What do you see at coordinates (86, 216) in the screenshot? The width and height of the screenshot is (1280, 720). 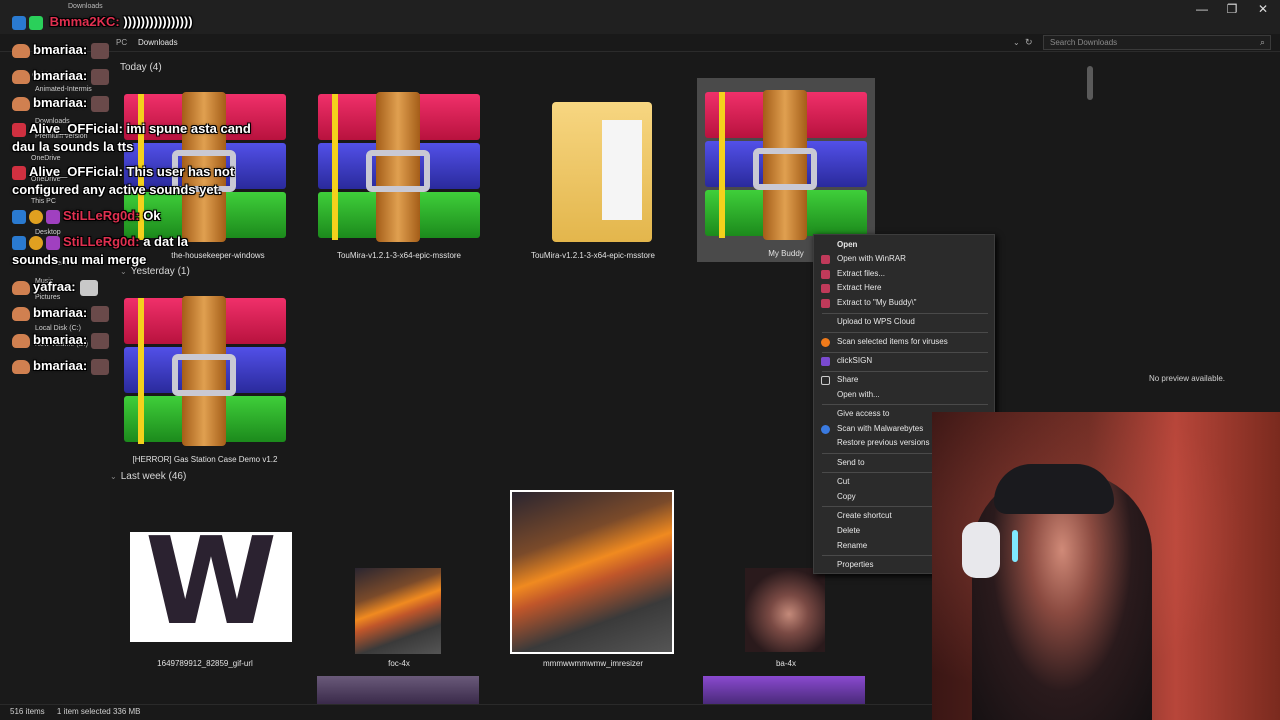 I see `chat-message: StiLLeRg0d: Ok` at bounding box center [86, 216].